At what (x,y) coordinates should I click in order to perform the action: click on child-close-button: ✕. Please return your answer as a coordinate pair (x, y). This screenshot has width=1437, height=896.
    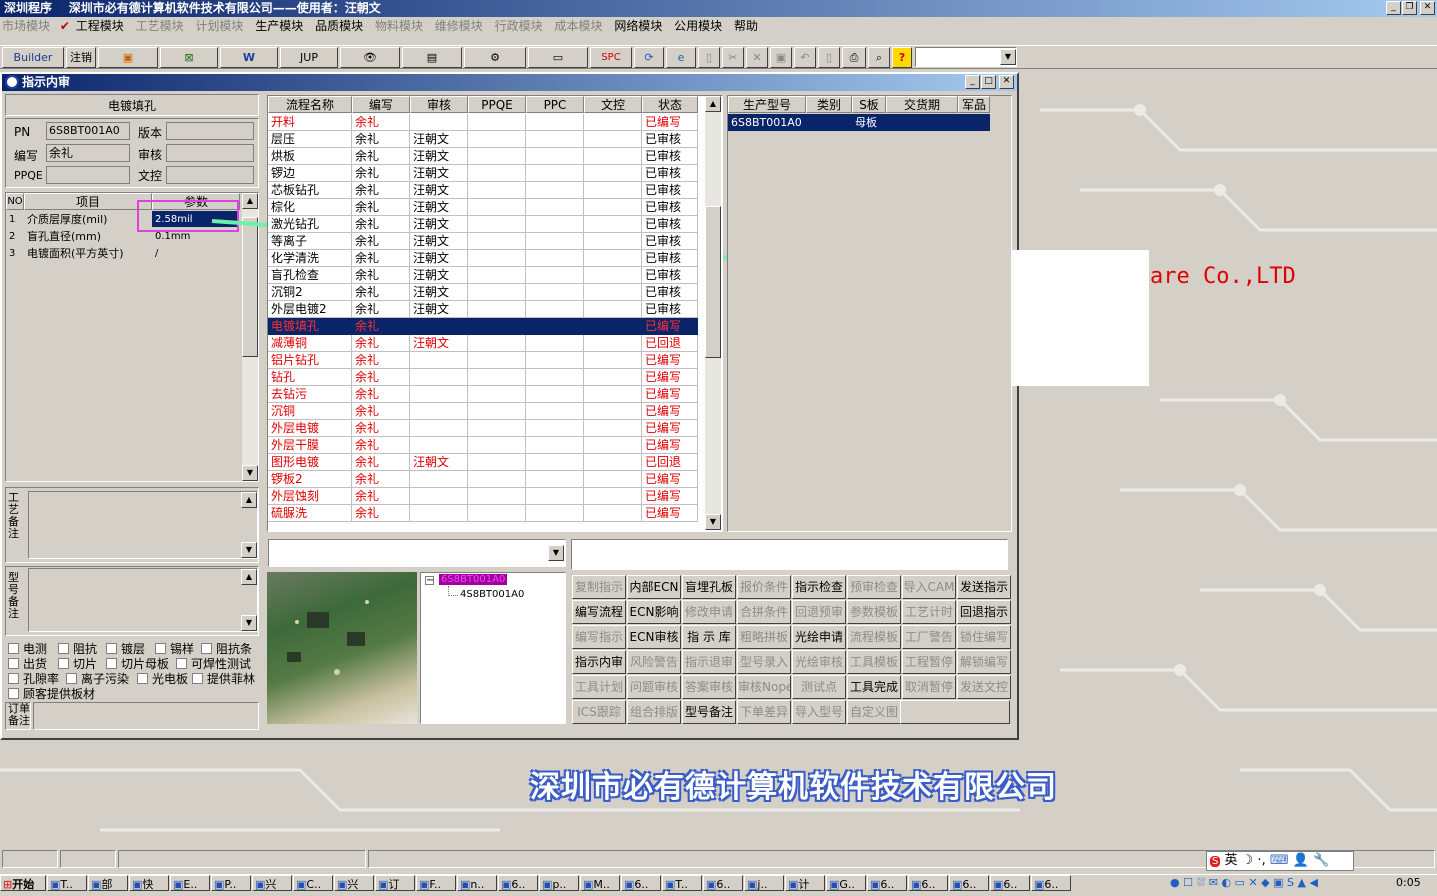
    Looking at the image, I should click on (1006, 82).